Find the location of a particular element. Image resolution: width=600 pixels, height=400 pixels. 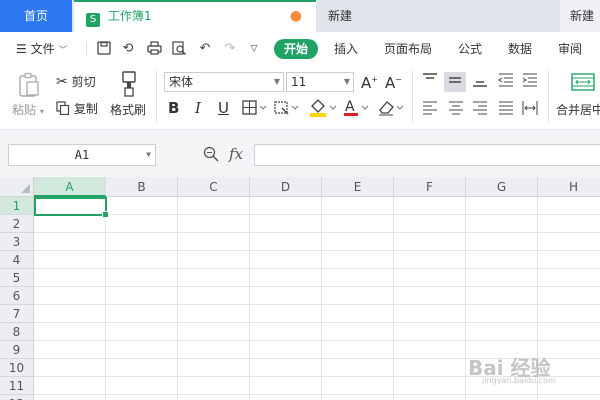

save-icon is located at coordinates (104, 49).